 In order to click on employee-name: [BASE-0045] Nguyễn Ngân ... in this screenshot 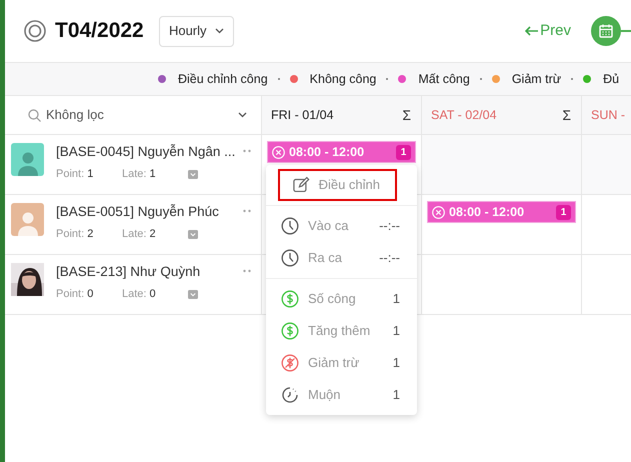, I will do `click(146, 152)`.